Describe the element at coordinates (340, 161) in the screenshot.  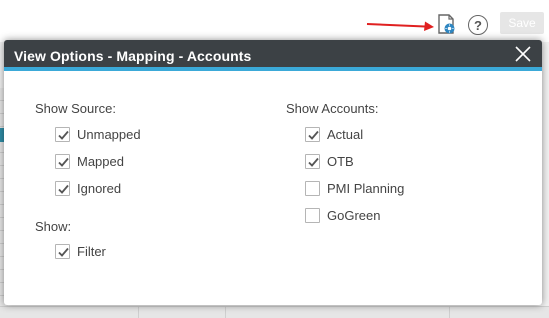
I see `checkbox-label: OTB` at that location.